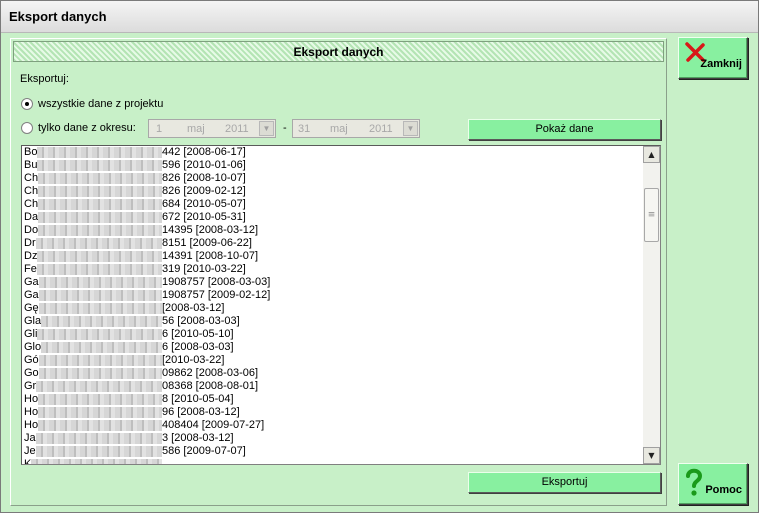 This screenshot has width=759, height=513. What do you see at coordinates (333, 204) in the screenshot?
I see `list-item: Ch 684 [2010-05-07]` at bounding box center [333, 204].